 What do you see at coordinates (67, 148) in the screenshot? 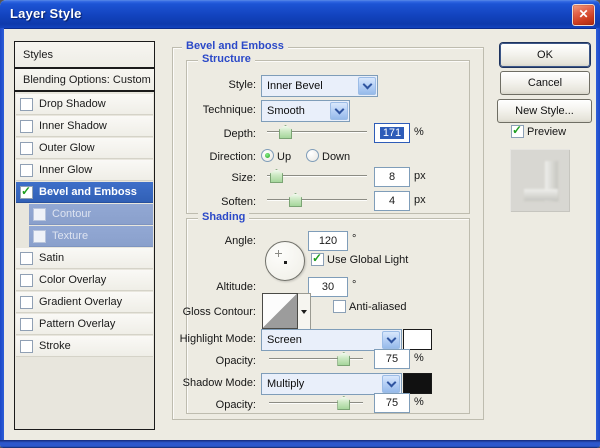
I see `sidebar-item-label: Outer Glow` at bounding box center [67, 148].